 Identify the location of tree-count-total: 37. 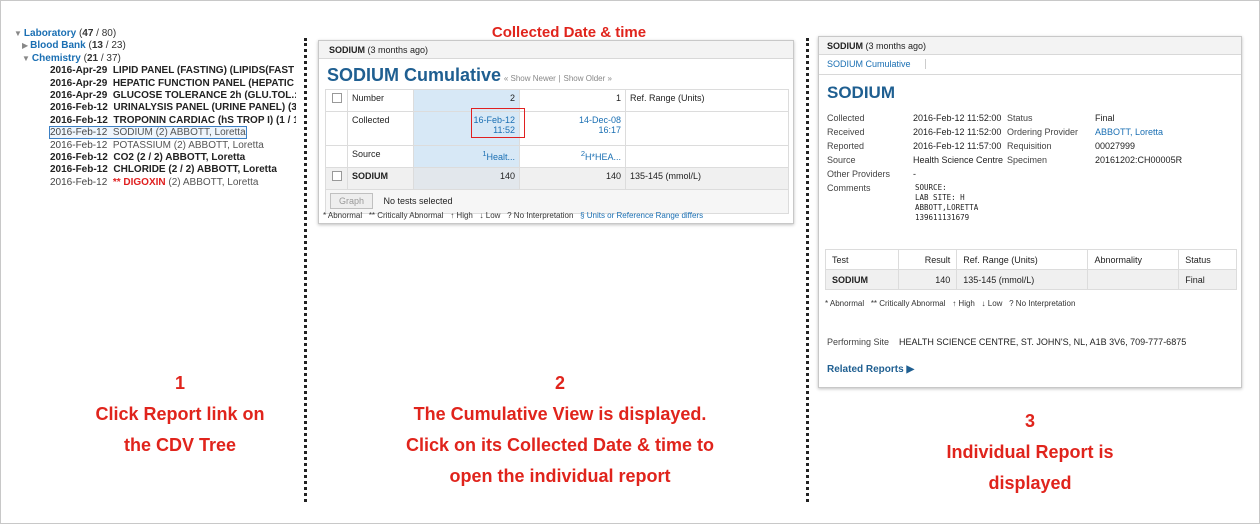
(112, 58).